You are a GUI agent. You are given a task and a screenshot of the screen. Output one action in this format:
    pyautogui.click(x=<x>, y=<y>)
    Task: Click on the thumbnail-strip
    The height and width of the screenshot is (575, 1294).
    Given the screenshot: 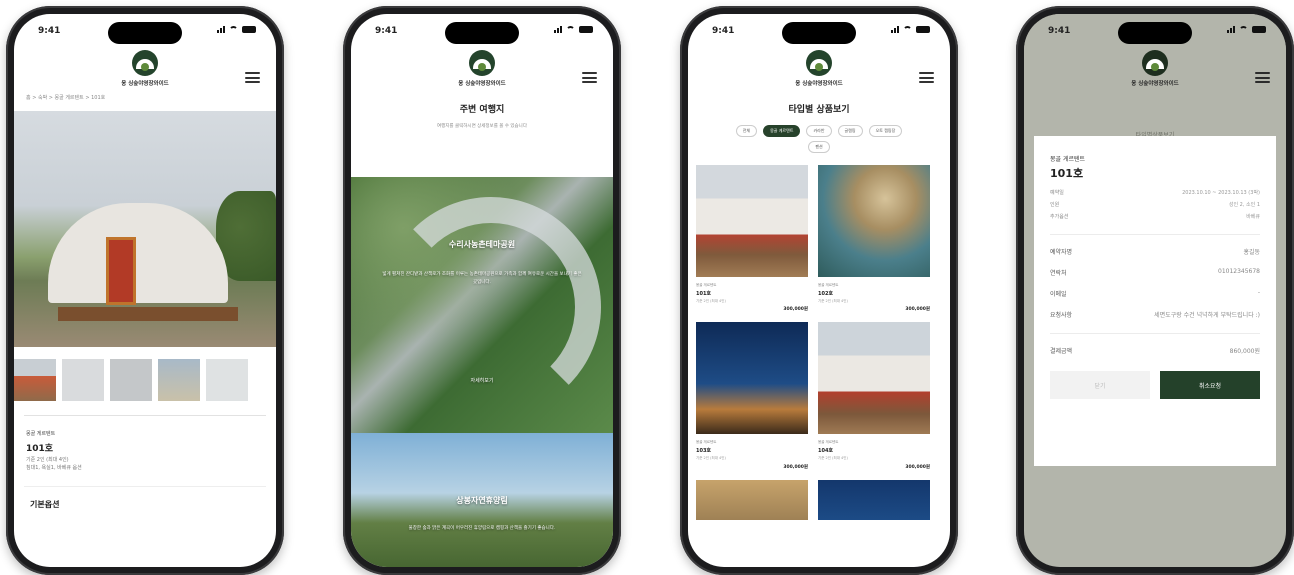 What is the action you would take?
    pyautogui.click(x=145, y=374)
    